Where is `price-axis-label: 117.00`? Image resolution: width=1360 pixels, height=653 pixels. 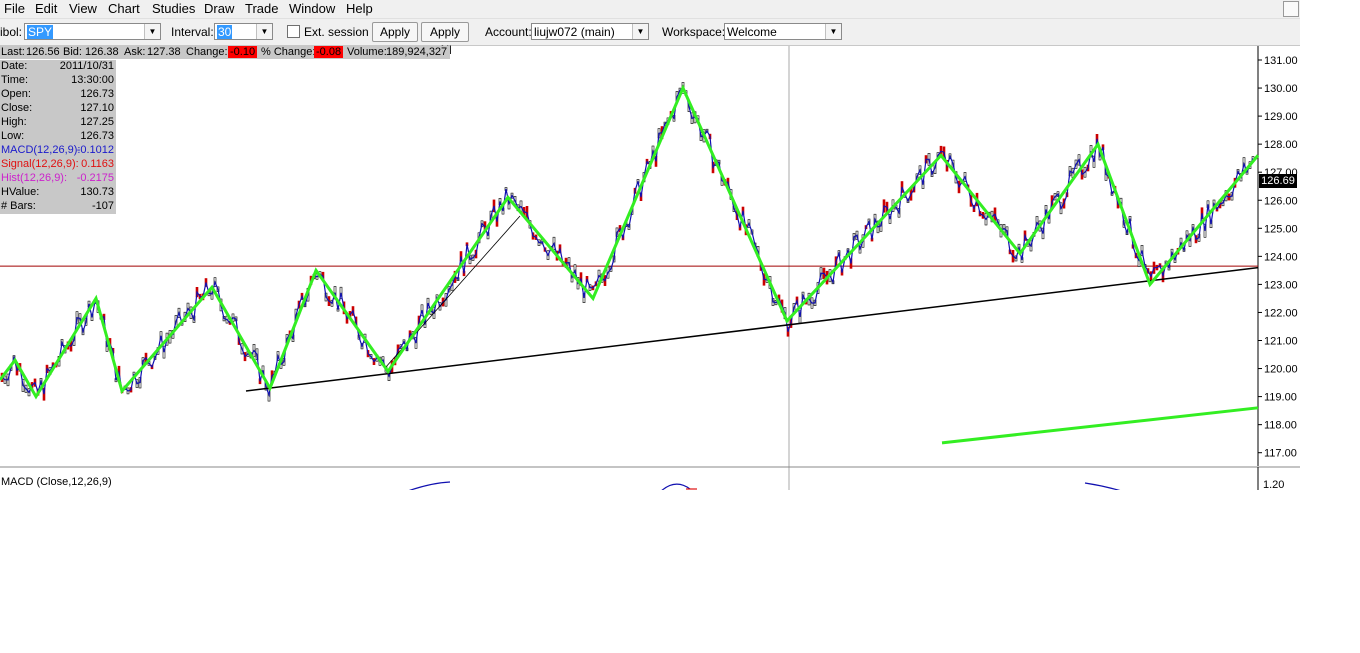
price-axis-label: 117.00 is located at coordinates (1280, 454).